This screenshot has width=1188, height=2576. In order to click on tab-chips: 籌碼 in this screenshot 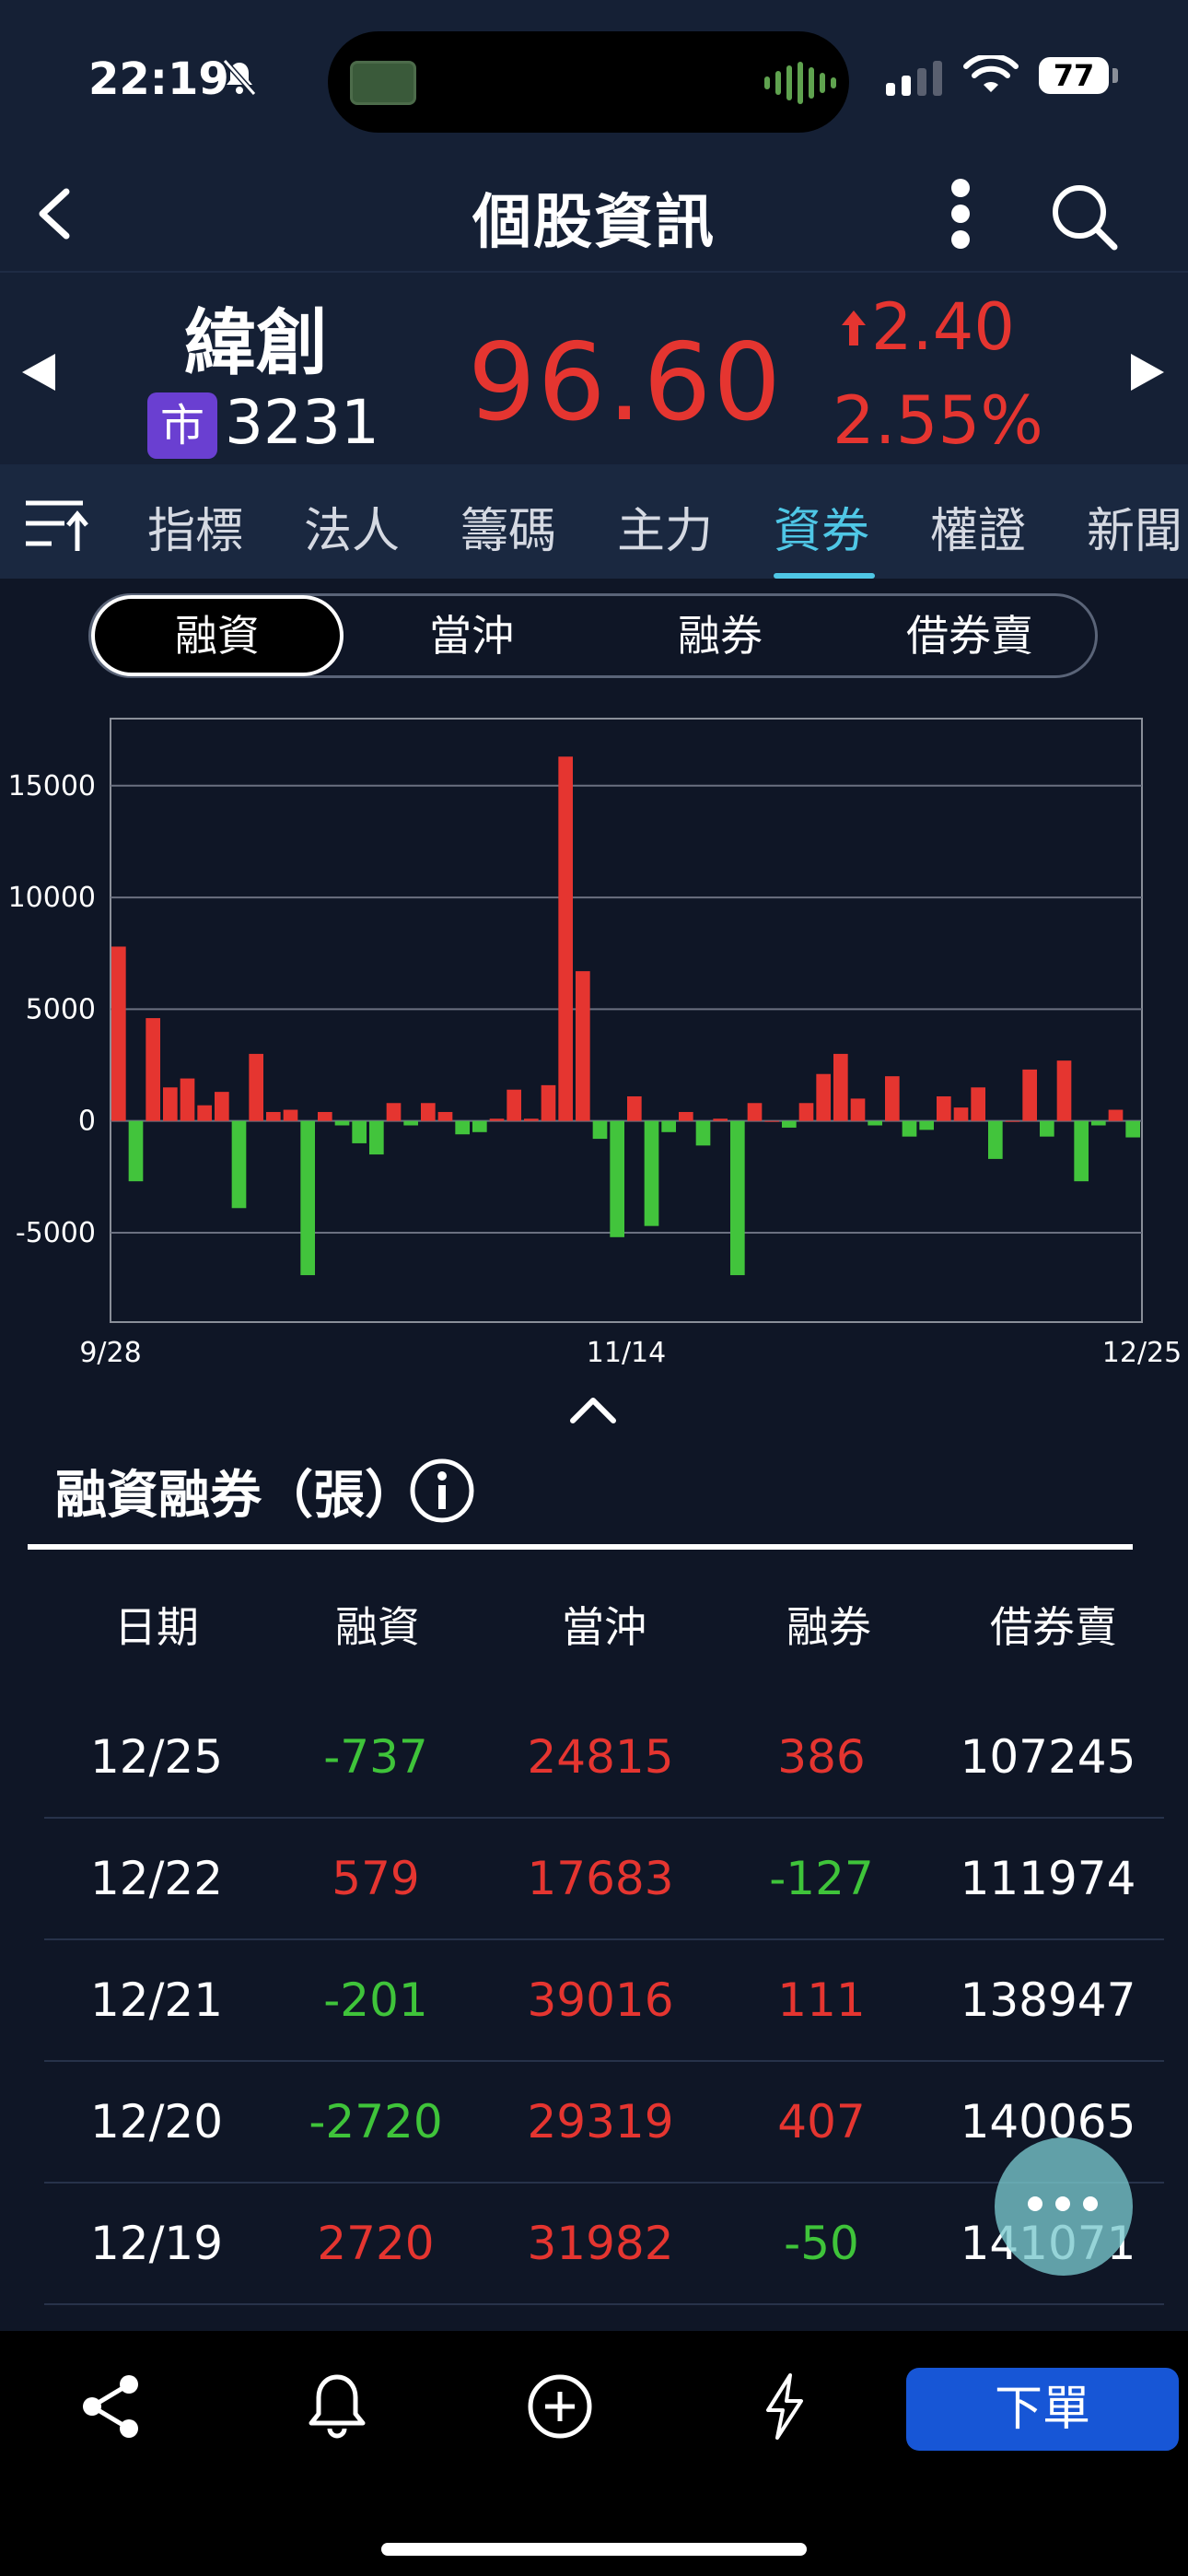, I will do `click(508, 526)`.